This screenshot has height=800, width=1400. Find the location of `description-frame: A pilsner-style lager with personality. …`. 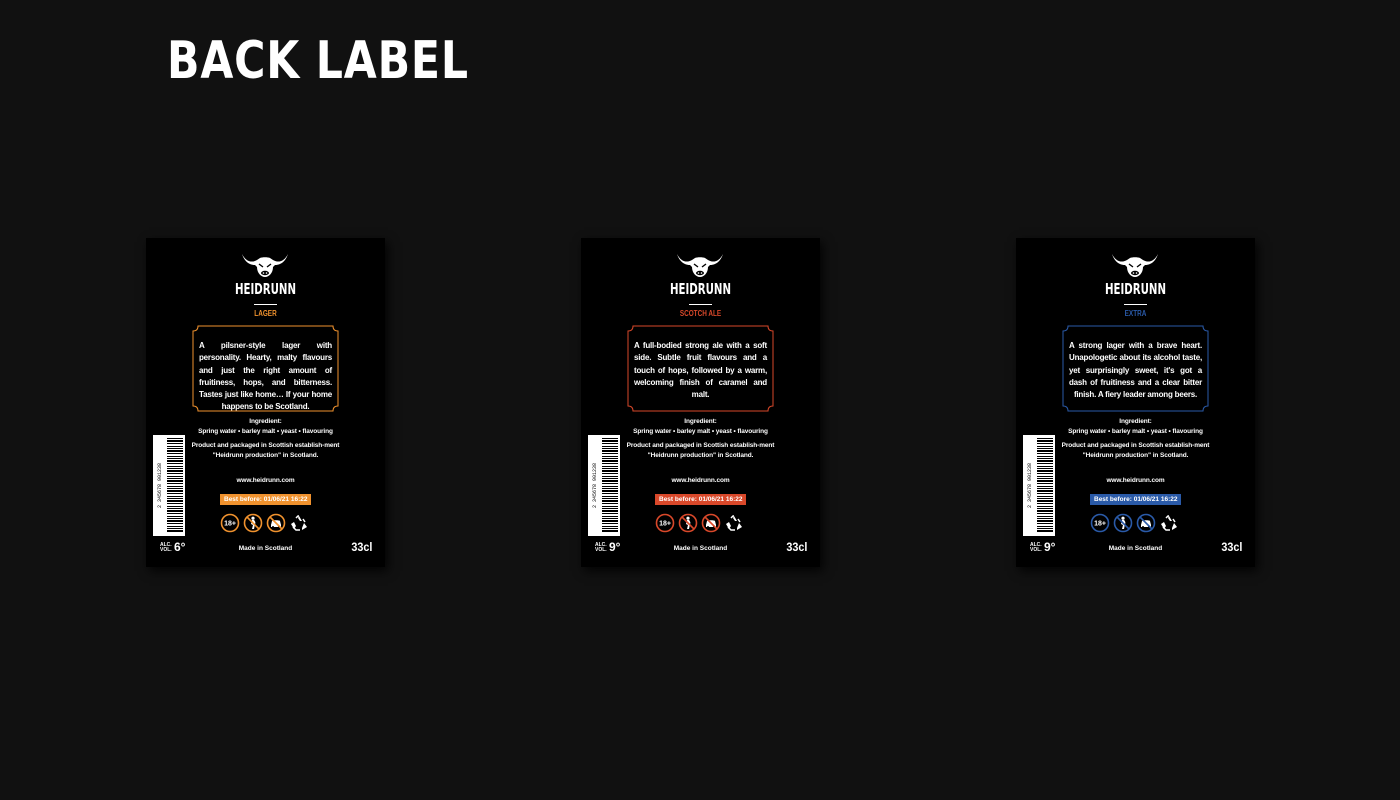

description-frame: A pilsner-style lager with personality. … is located at coordinates (265, 368).